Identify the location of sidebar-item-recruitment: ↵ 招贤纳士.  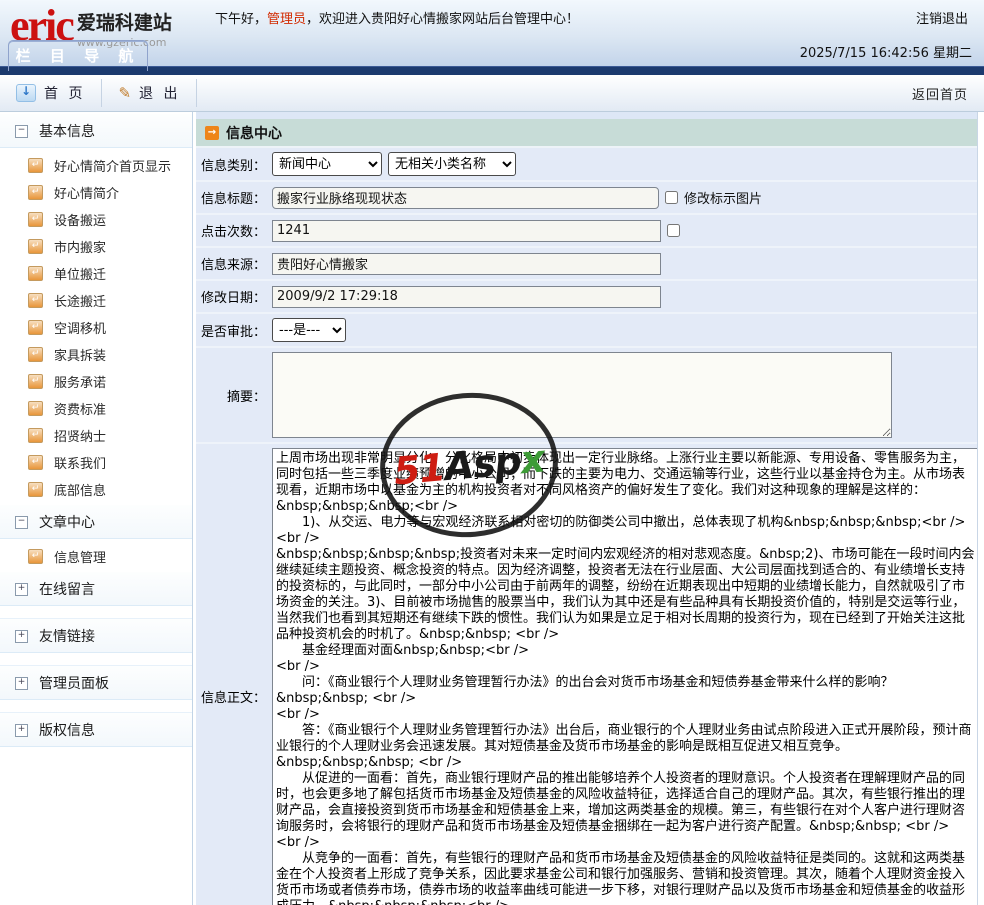
(96, 435).